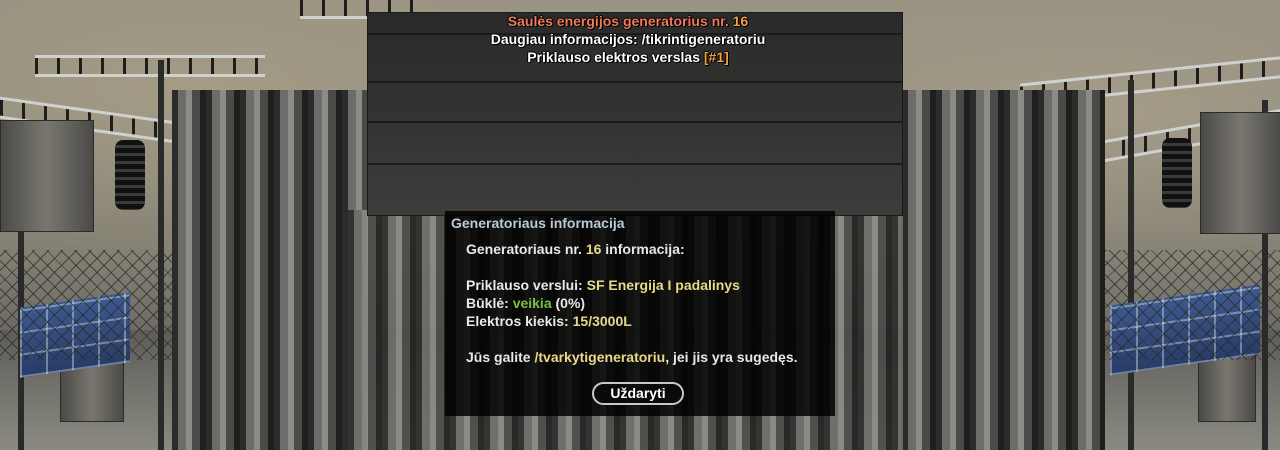 Image resolution: width=1280 pixels, height=450 pixels. What do you see at coordinates (645, 321) in the screenshot?
I see `amount-row: Elektros kiekis: 15/3000L` at bounding box center [645, 321].